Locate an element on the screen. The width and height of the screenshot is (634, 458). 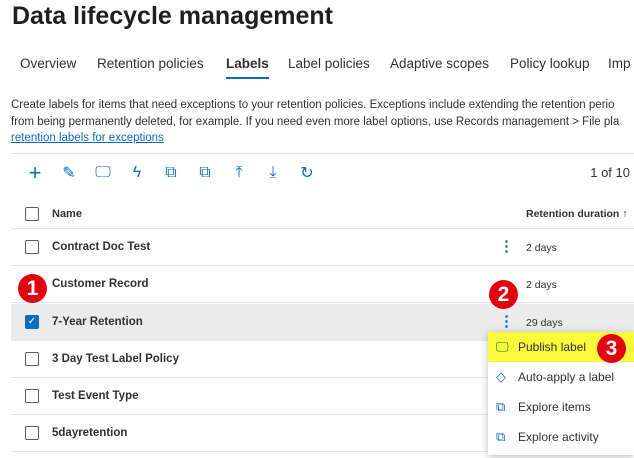
menu-label: Auto-apply a label is located at coordinates (566, 377).